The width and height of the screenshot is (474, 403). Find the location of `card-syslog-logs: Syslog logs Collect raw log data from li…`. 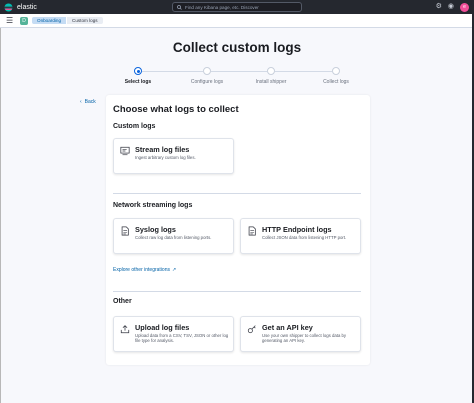

card-syslog-logs: Syslog logs Collect raw log data from li… is located at coordinates (173, 236).